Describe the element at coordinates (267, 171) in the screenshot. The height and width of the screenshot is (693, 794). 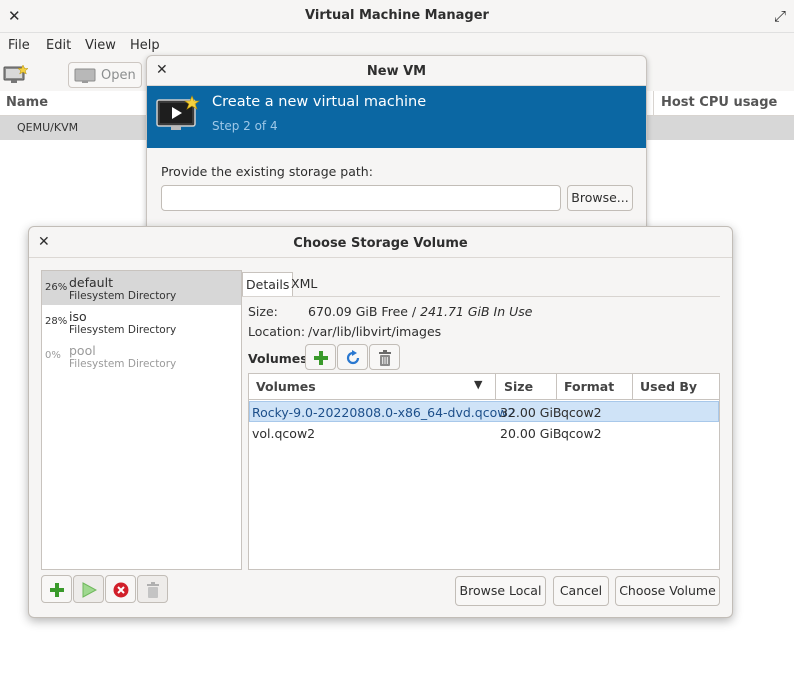
I see `storage-path-label: Provide the existing storage path:` at that location.